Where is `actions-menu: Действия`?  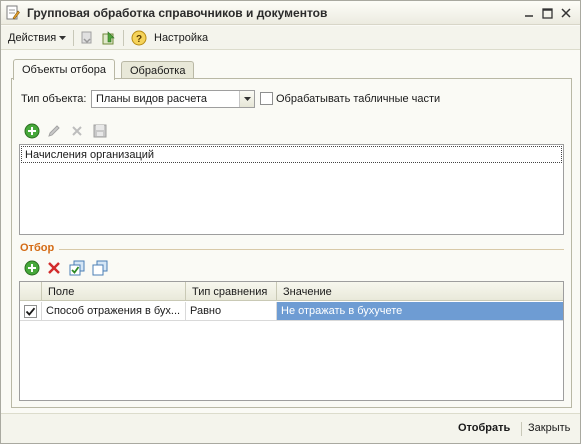 actions-menu: Действия is located at coordinates (37, 38).